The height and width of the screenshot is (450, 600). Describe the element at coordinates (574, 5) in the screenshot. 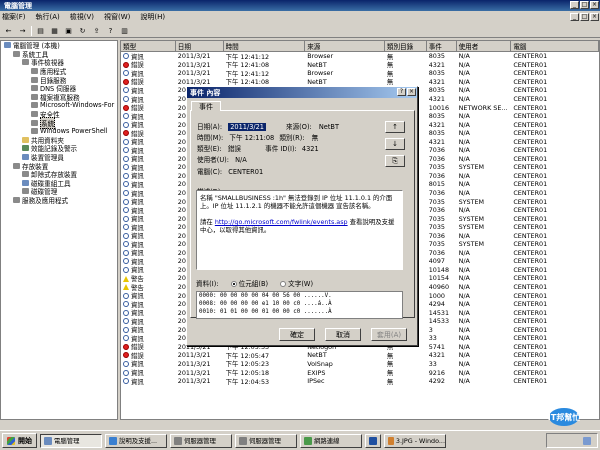

I see `minimize-button: _` at that location.